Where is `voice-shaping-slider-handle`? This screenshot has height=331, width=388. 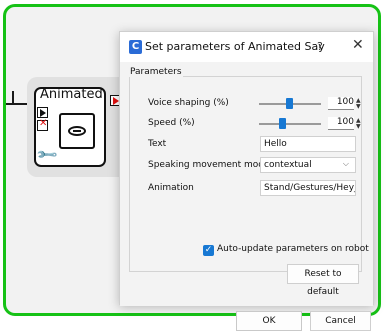 voice-shaping-slider-handle is located at coordinates (289, 103).